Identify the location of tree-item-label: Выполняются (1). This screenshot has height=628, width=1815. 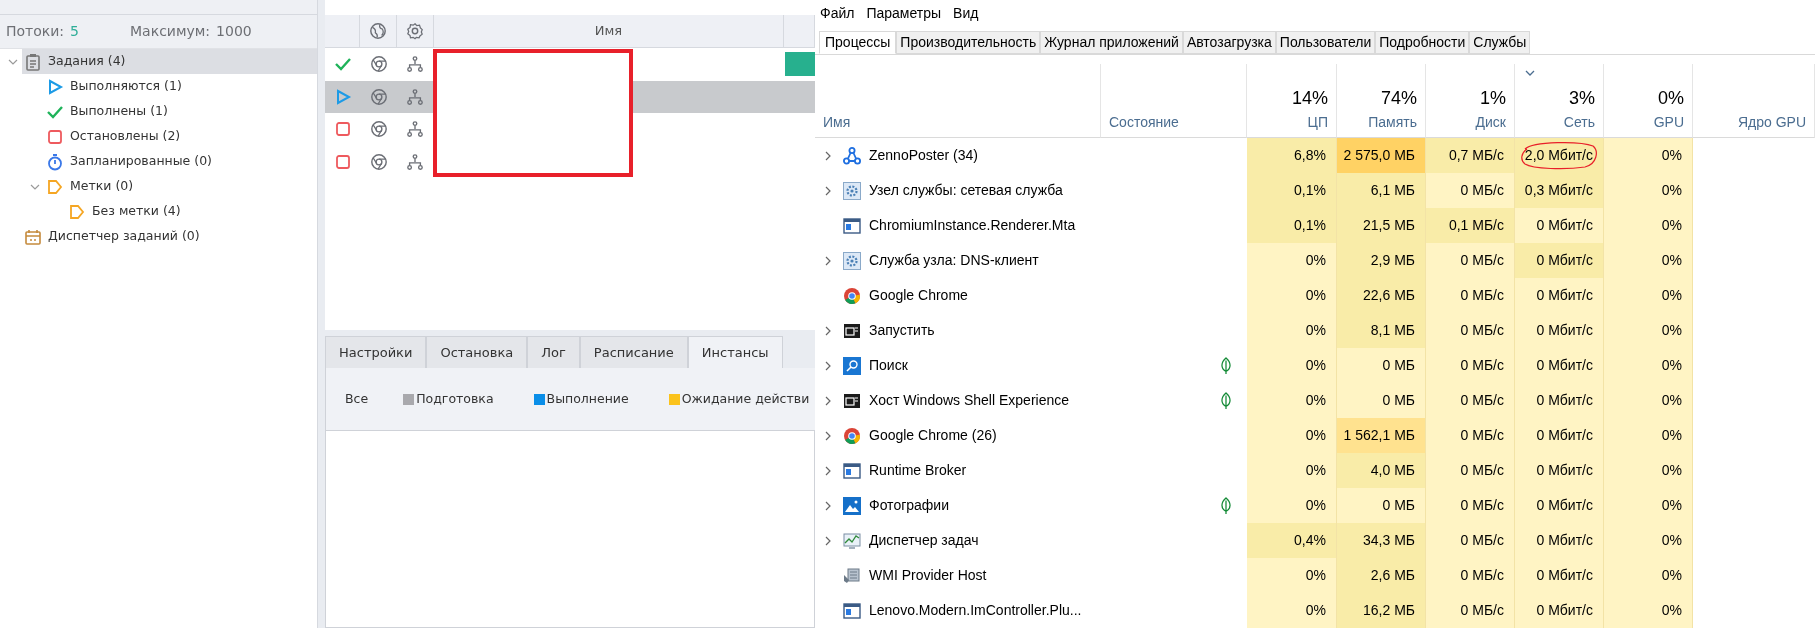
(126, 86).